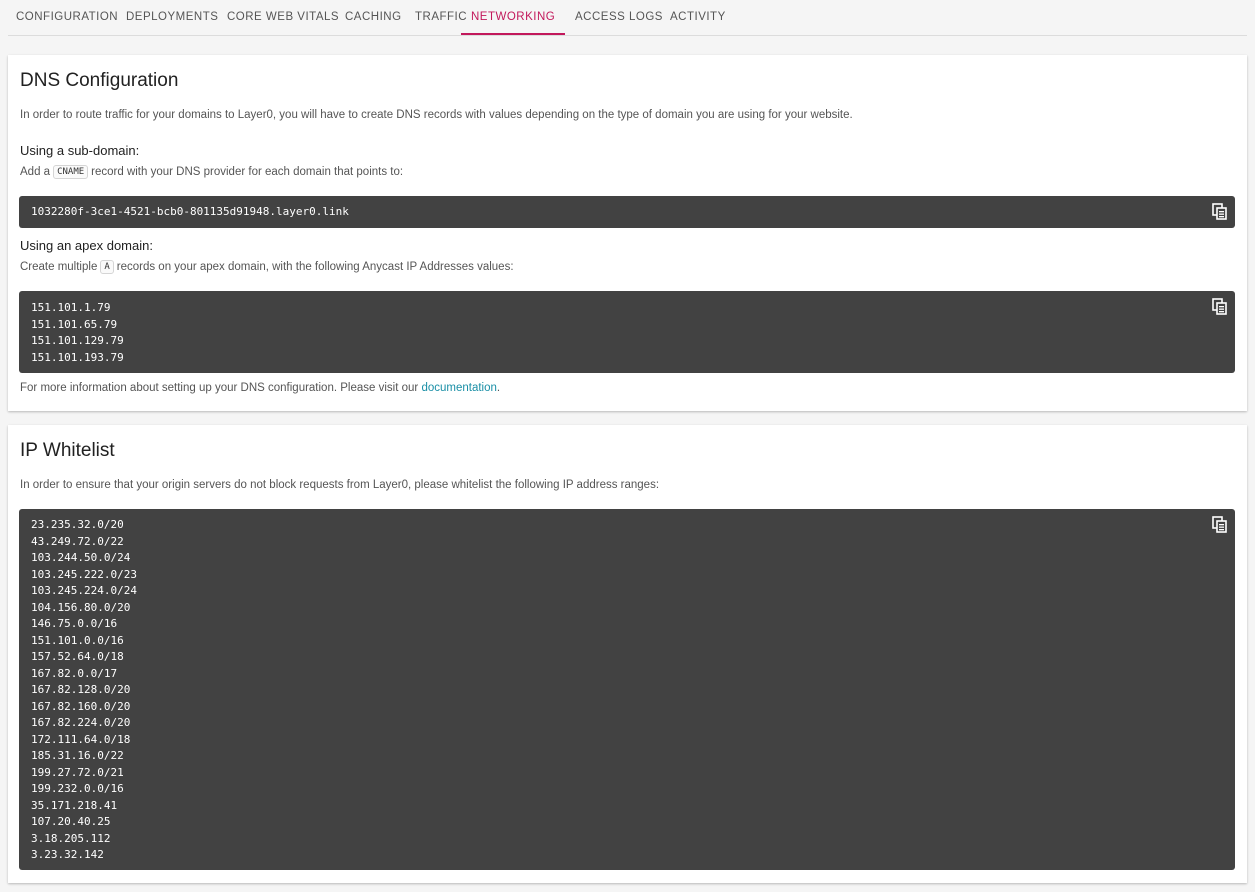 The image size is (1255, 892). Describe the element at coordinates (77, 788) in the screenshot. I see `ip-range: 199.232.0.0/16` at that location.